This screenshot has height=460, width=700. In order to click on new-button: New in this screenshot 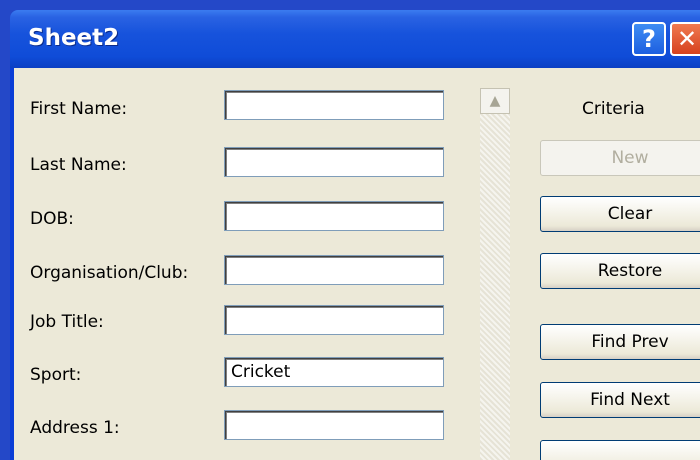, I will do `click(620, 158)`.